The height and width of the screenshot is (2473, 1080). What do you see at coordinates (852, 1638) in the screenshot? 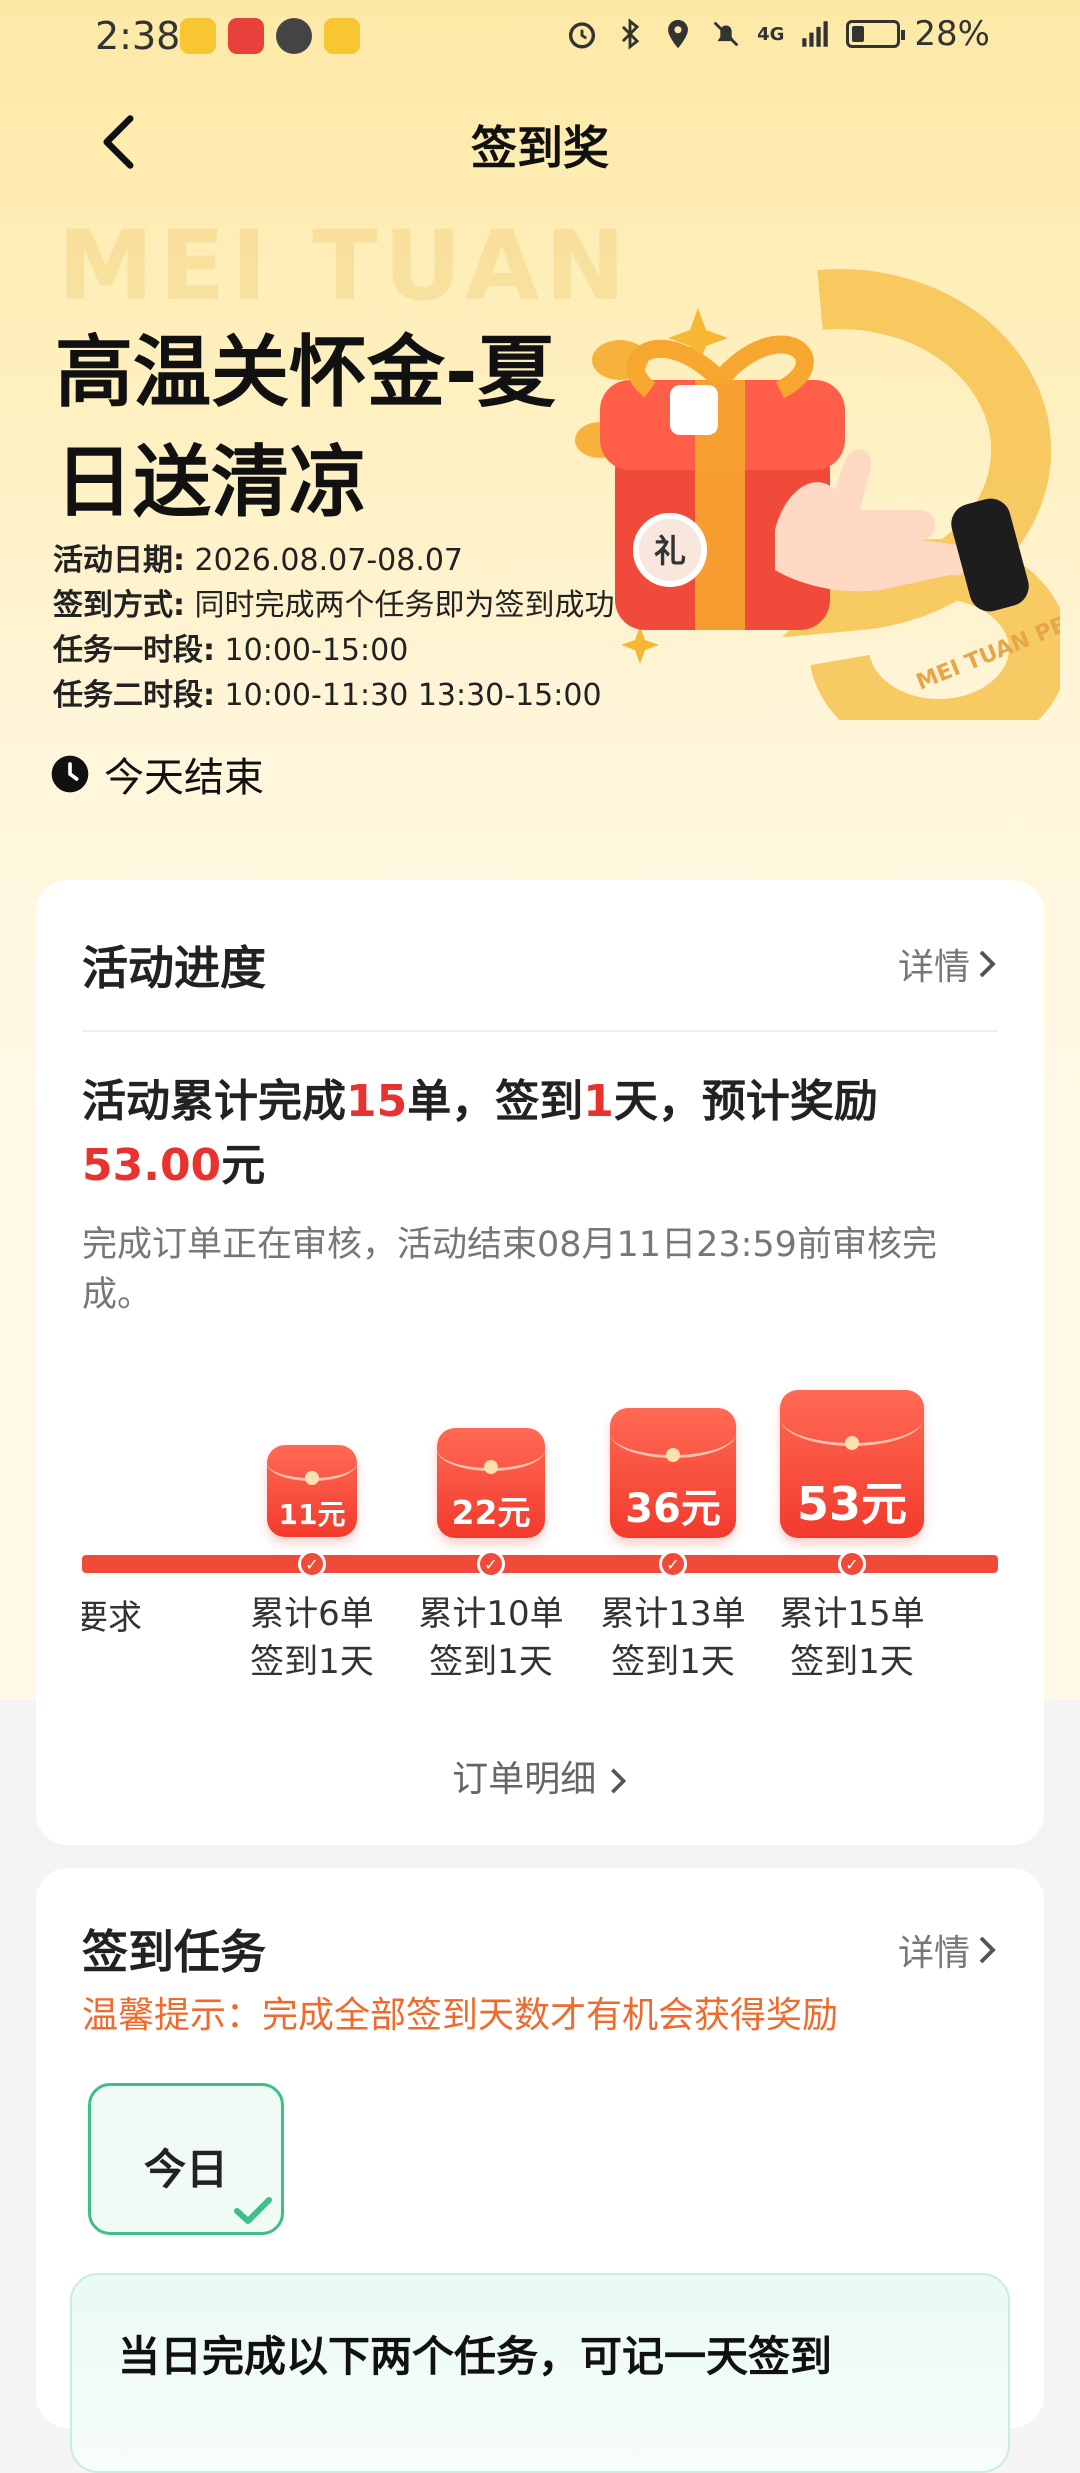
I see `step-label-15: 累计15单 签到1天` at bounding box center [852, 1638].